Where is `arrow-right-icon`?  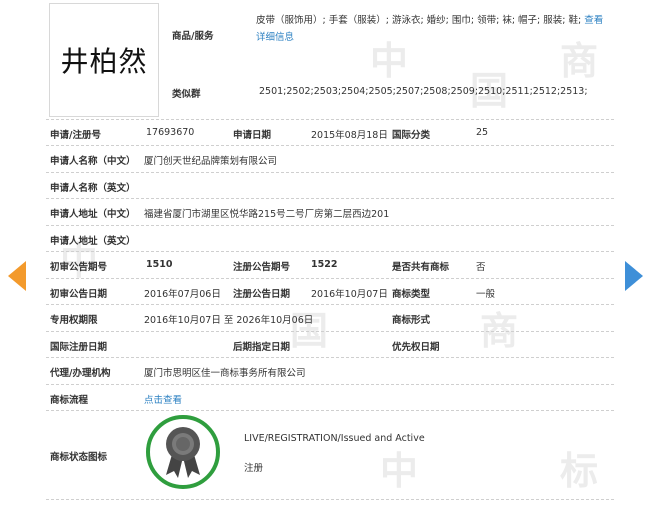
arrow-right-icon is located at coordinates (634, 276).